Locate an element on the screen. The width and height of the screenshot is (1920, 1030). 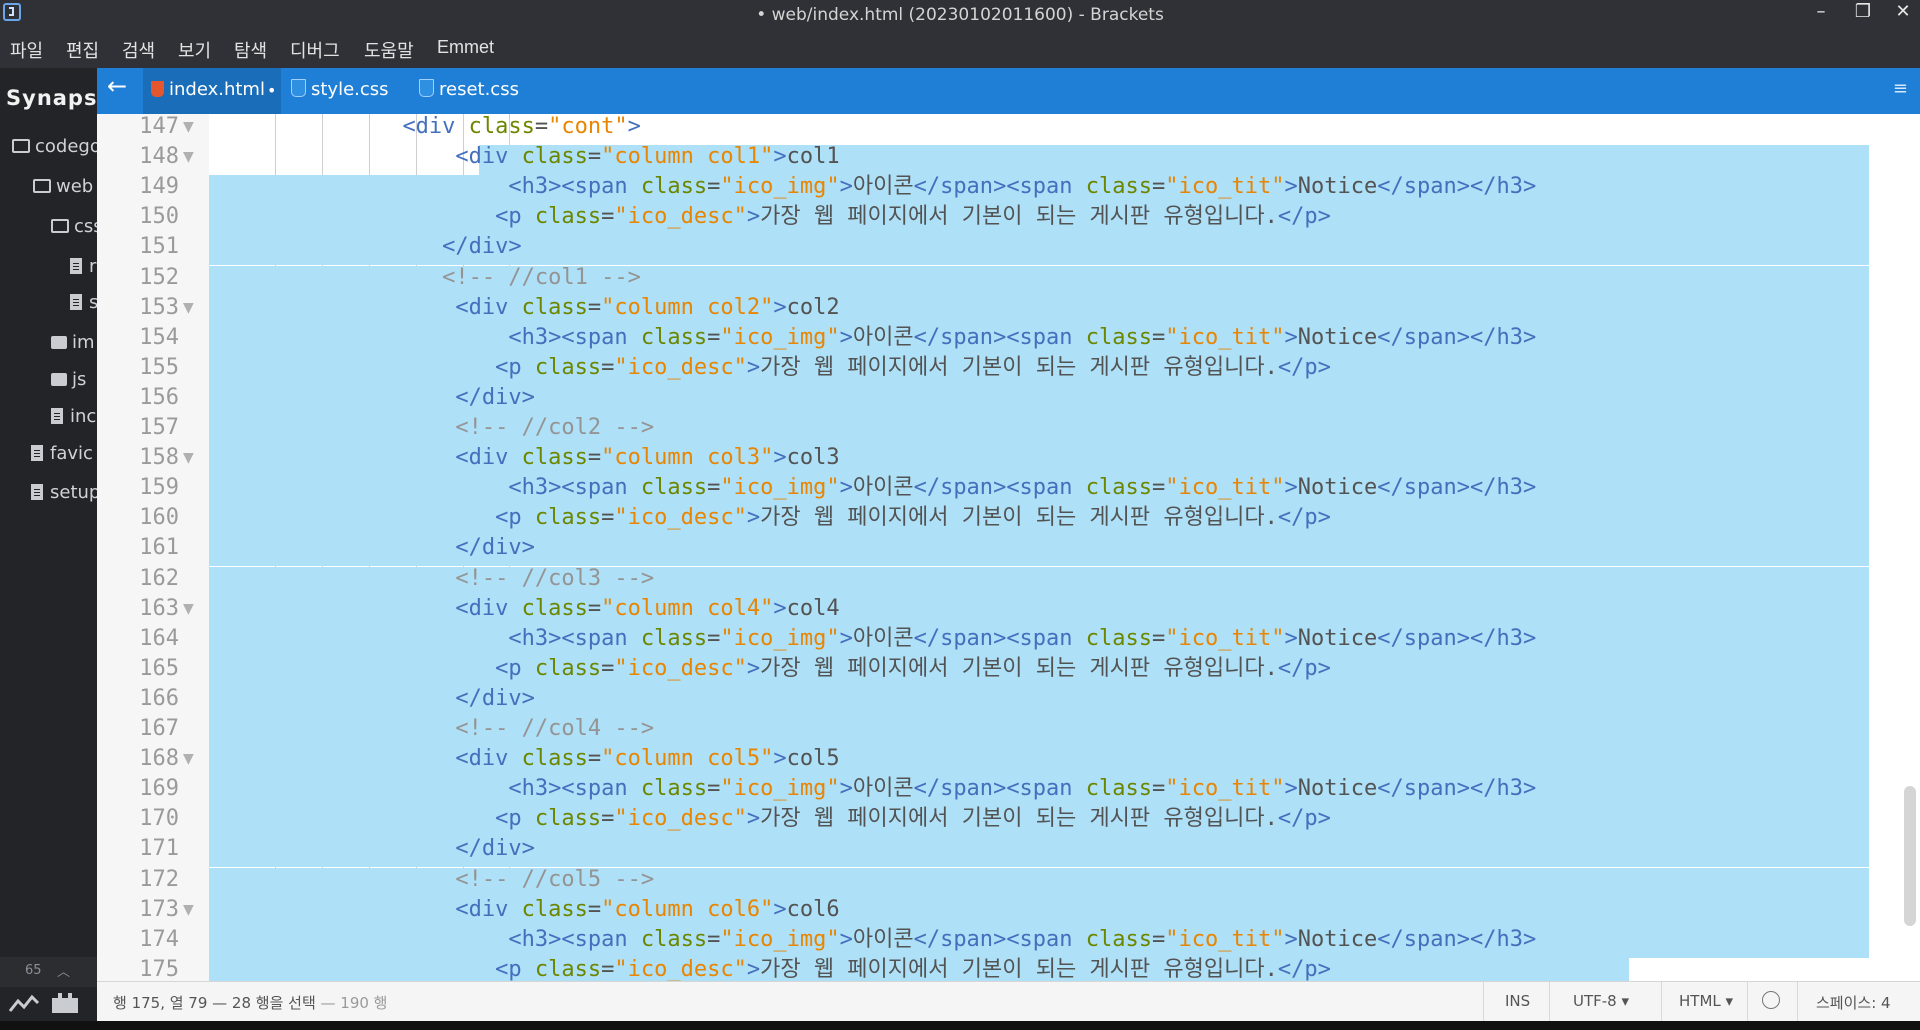
code-line: <!-- //col3 --> is located at coordinates (435, 580).